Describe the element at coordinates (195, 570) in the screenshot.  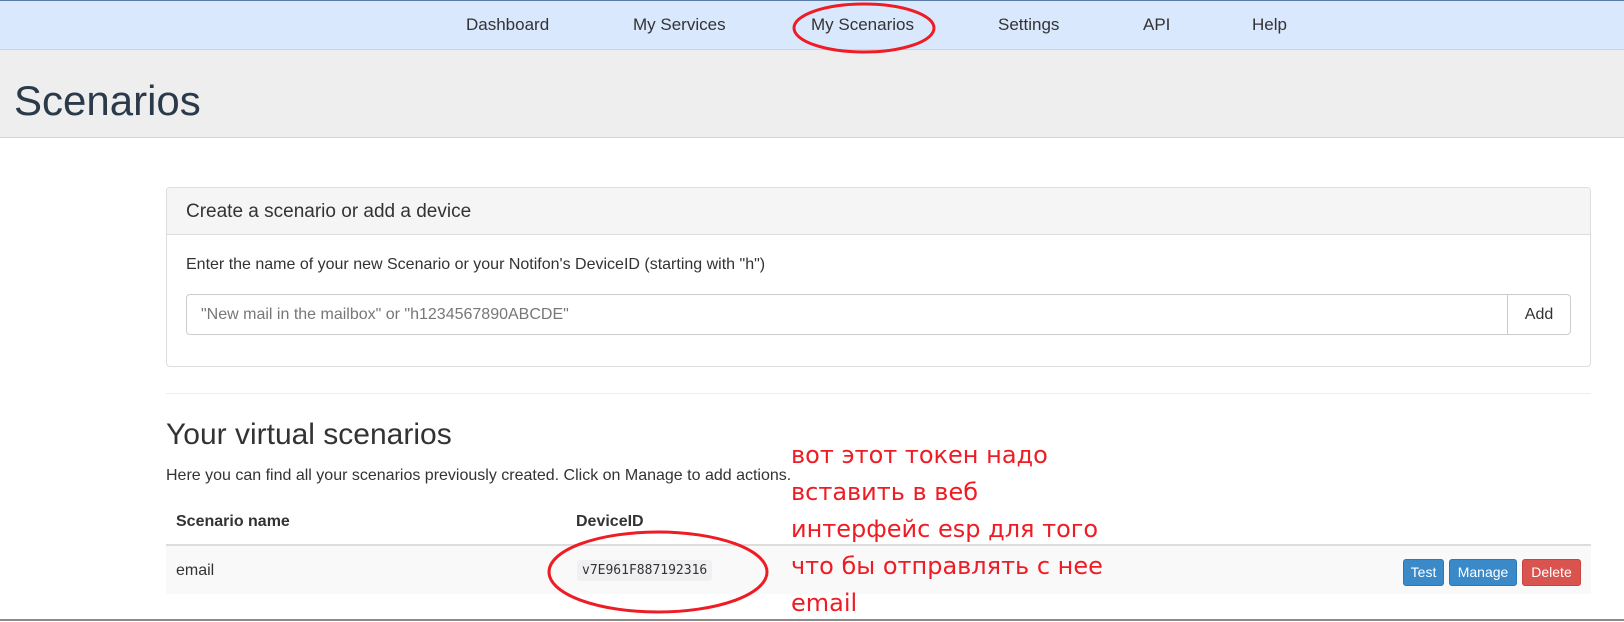
I see `scenario-name-cell: email` at that location.